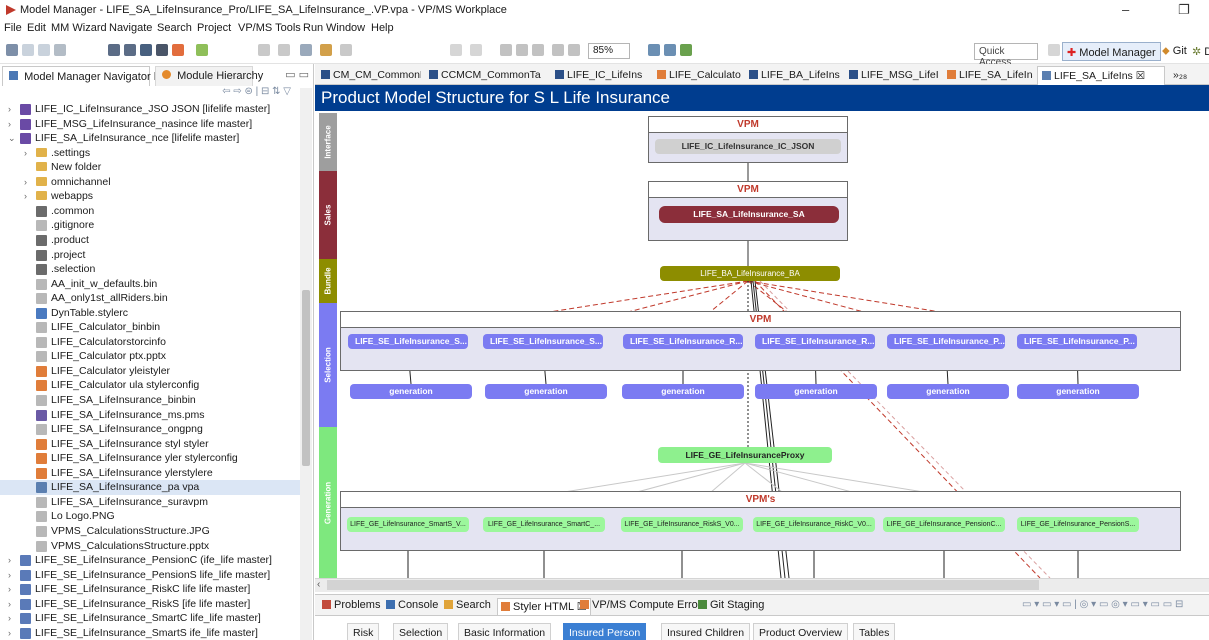 The height and width of the screenshot is (640, 1209). Describe the element at coordinates (13, 138) in the screenshot. I see `collapse-arrow-icon: ⌄` at that location.